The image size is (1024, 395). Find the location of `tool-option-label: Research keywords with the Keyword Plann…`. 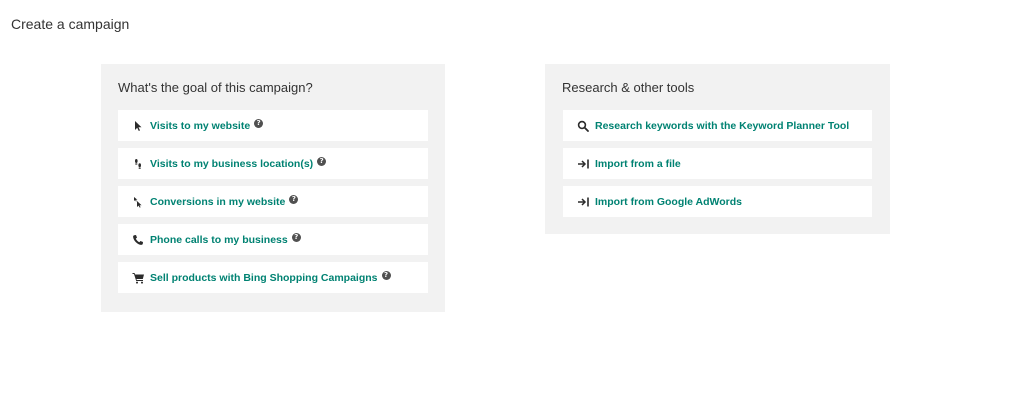

tool-option-label: Research keywords with the Keyword Plann… is located at coordinates (722, 125).